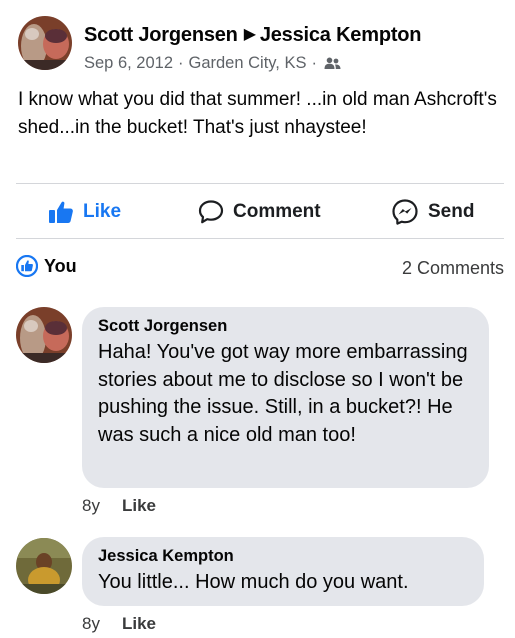  I want to click on post-date: Sep 6, 2012, so click(128, 63).